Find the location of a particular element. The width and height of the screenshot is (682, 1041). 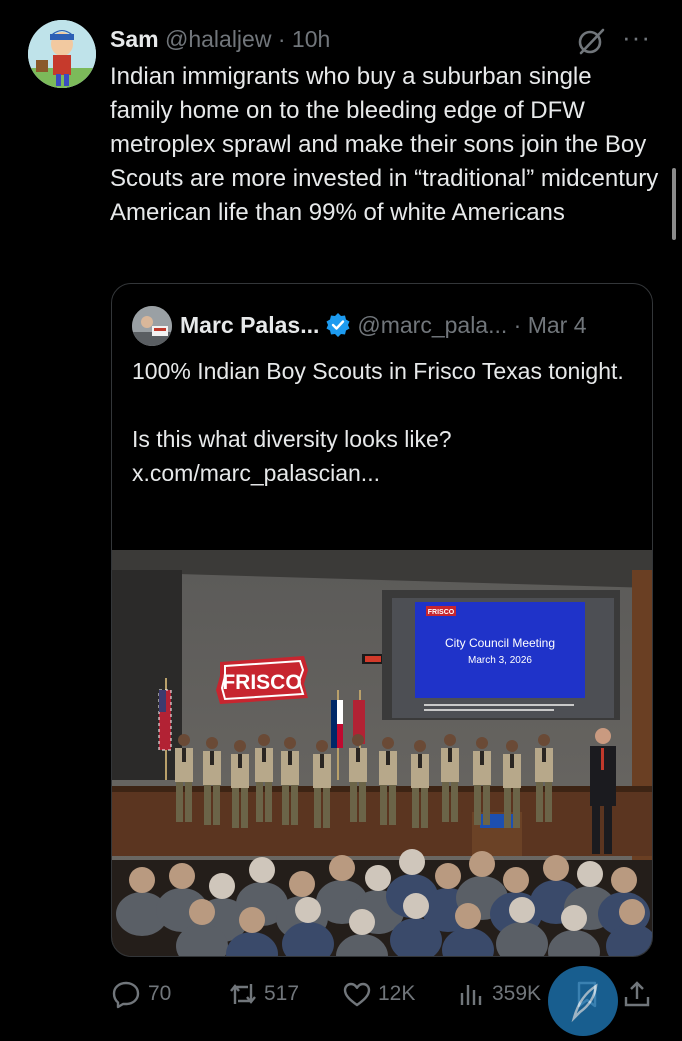

share-icon is located at coordinates (637, 994).